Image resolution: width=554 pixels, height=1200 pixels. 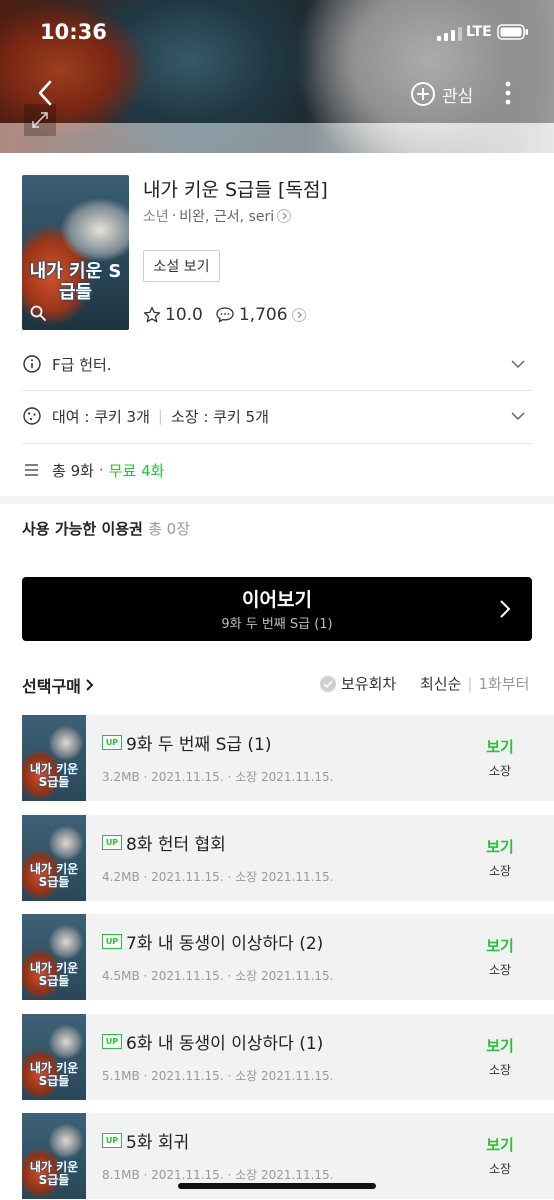 I want to click on status-bar: 10:36 LTE, so click(x=277, y=32).